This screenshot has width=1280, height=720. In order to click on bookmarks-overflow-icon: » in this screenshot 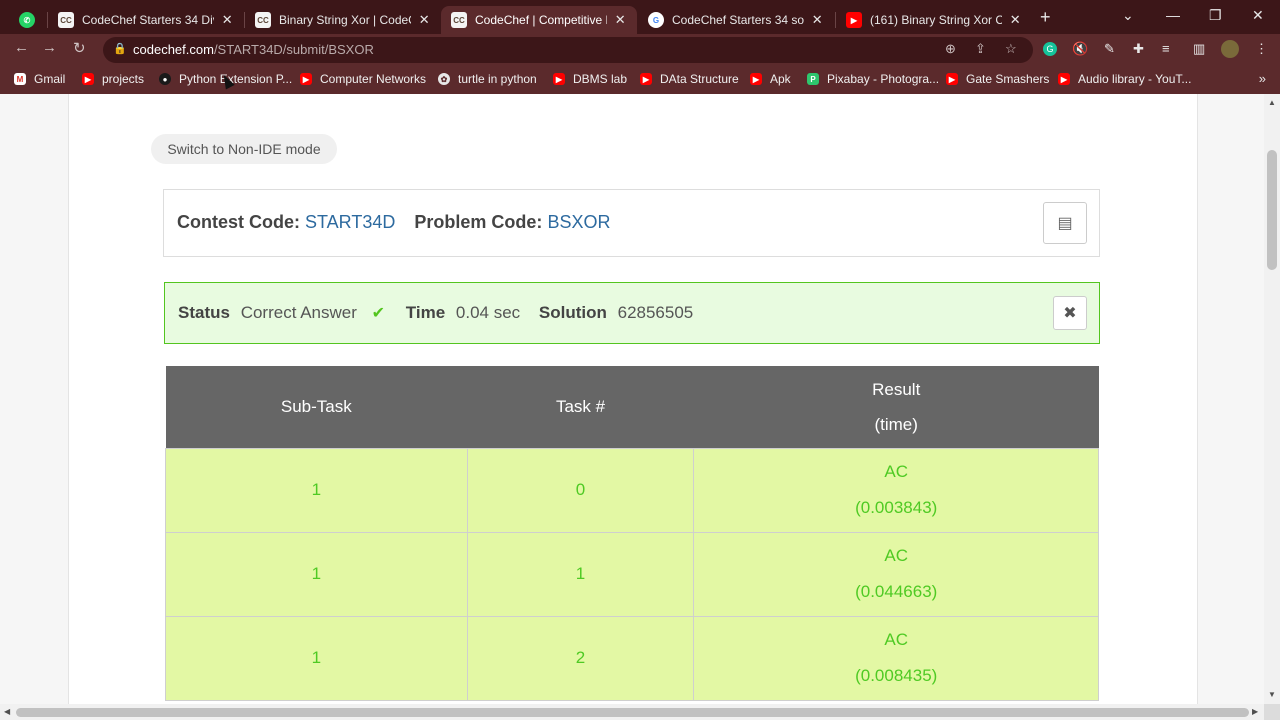, I will do `click(1262, 78)`.